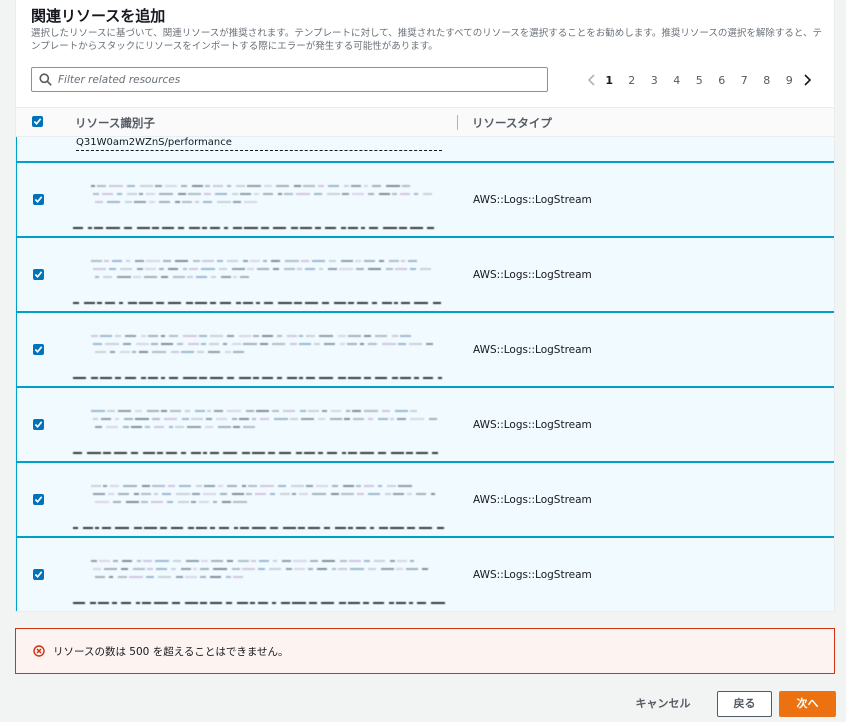 Image resolution: width=846 pixels, height=722 pixels. Describe the element at coordinates (609, 80) in the screenshot. I see `page-1-button: 1` at that location.